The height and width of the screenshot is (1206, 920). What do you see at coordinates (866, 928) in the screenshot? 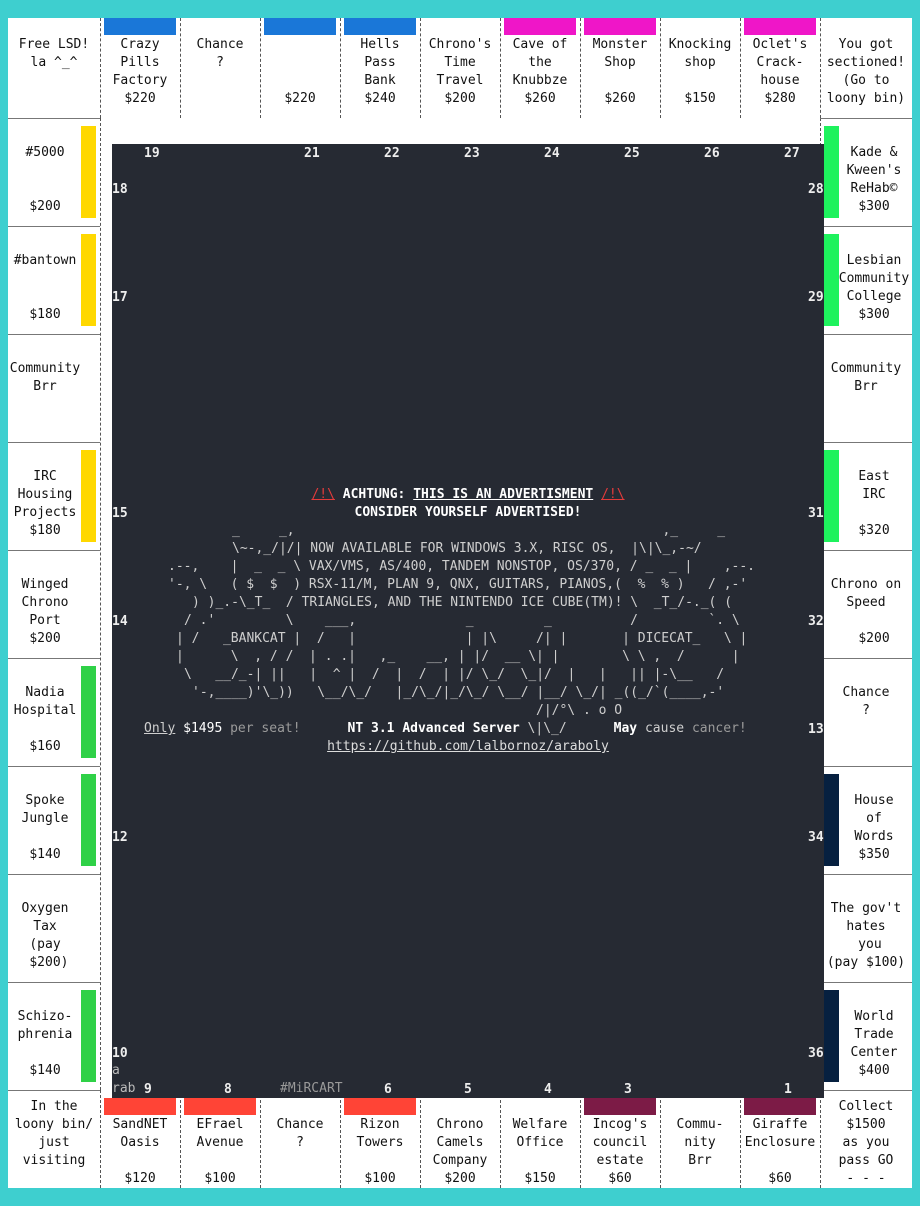
I see `board-space-right: The gov't hates you (pay $100)` at bounding box center [866, 928].